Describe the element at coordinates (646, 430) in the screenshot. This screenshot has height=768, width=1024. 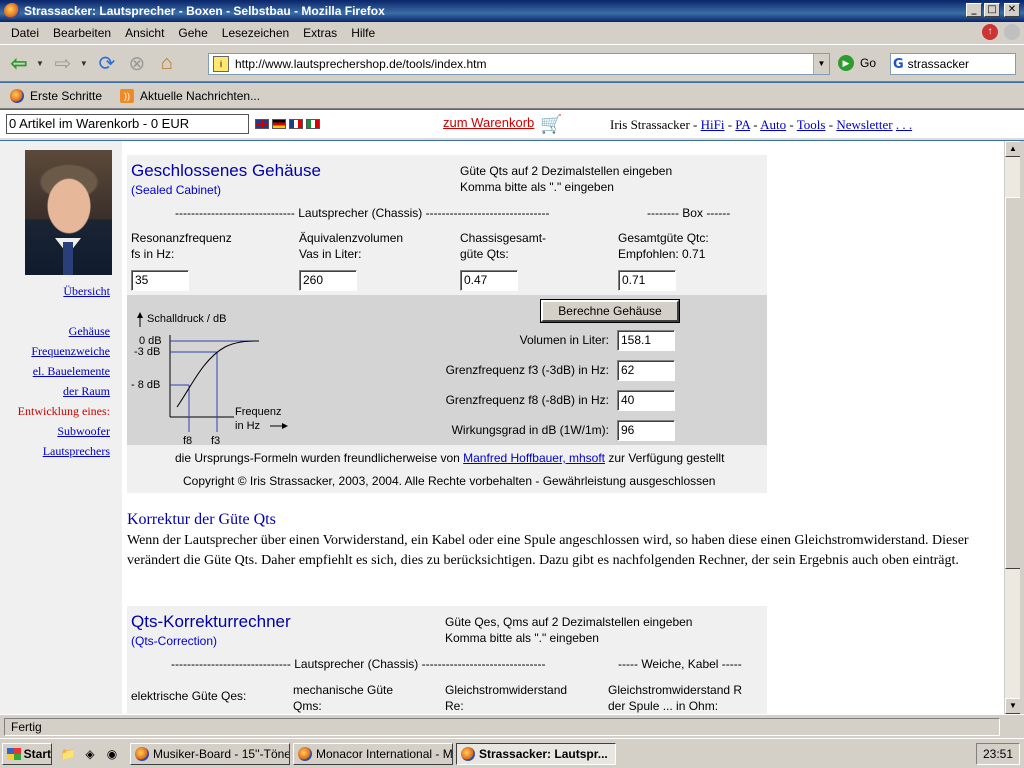
I see `efficiency-output: 96` at that location.